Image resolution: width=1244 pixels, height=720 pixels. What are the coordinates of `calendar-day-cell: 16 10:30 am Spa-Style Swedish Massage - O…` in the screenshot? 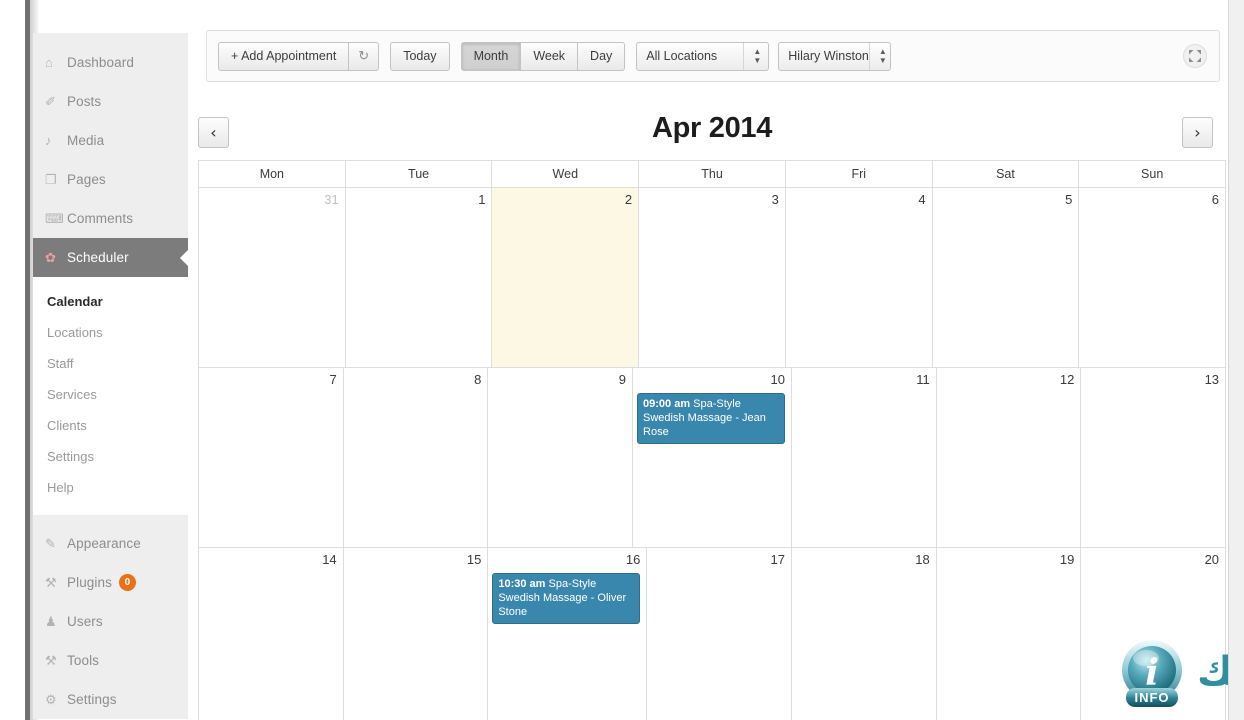 It's located at (568, 634).